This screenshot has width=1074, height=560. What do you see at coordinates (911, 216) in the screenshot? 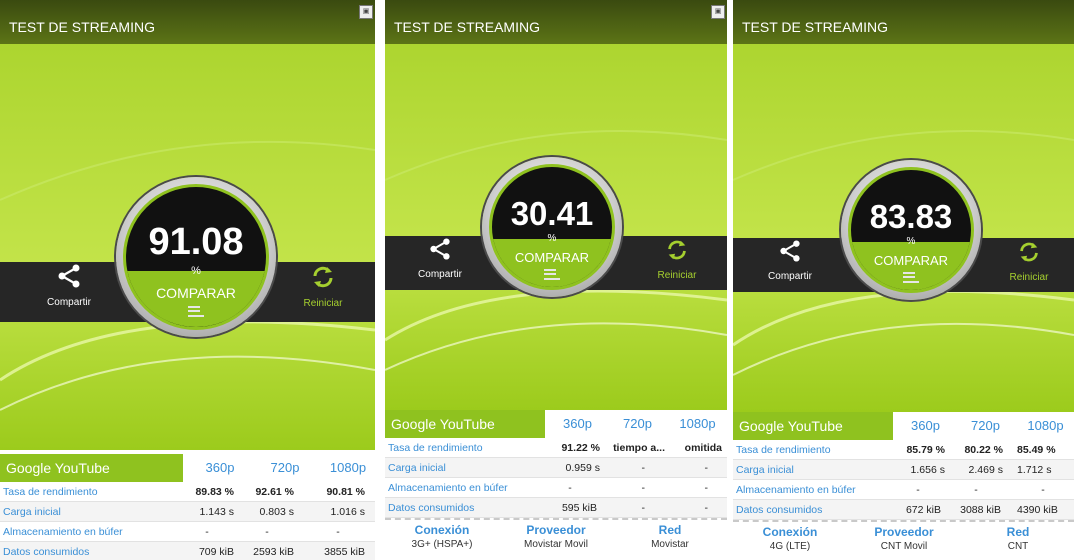
I see `score-value: 83.83` at bounding box center [911, 216].